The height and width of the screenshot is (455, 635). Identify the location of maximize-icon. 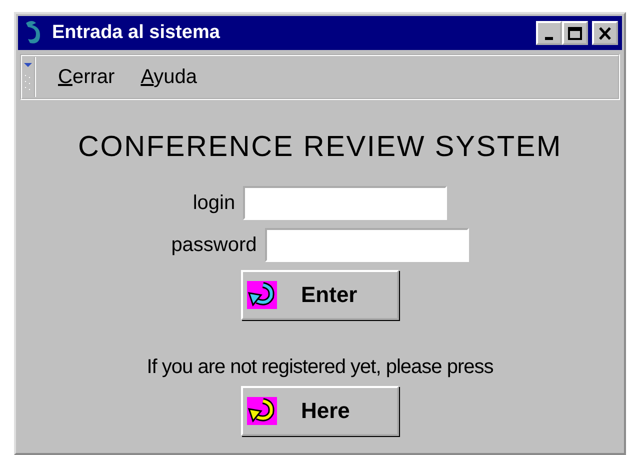
(575, 33).